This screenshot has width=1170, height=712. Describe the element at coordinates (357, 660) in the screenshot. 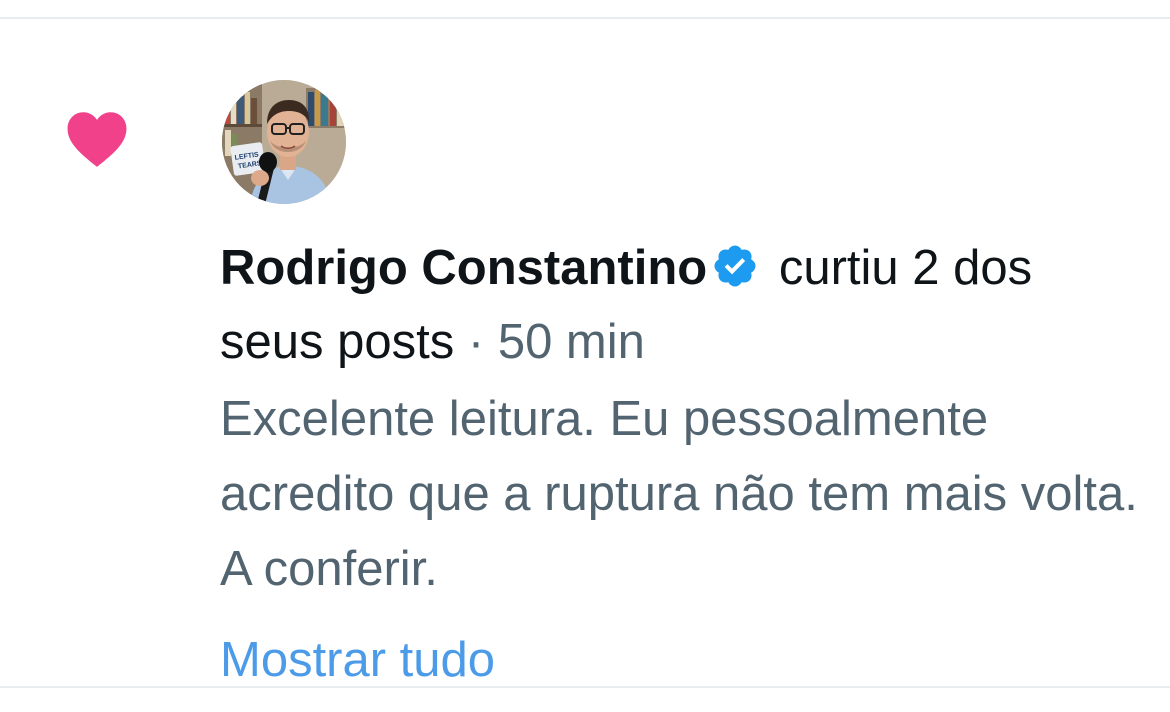

I see `show-more-link: Mostrar tudo` at that location.